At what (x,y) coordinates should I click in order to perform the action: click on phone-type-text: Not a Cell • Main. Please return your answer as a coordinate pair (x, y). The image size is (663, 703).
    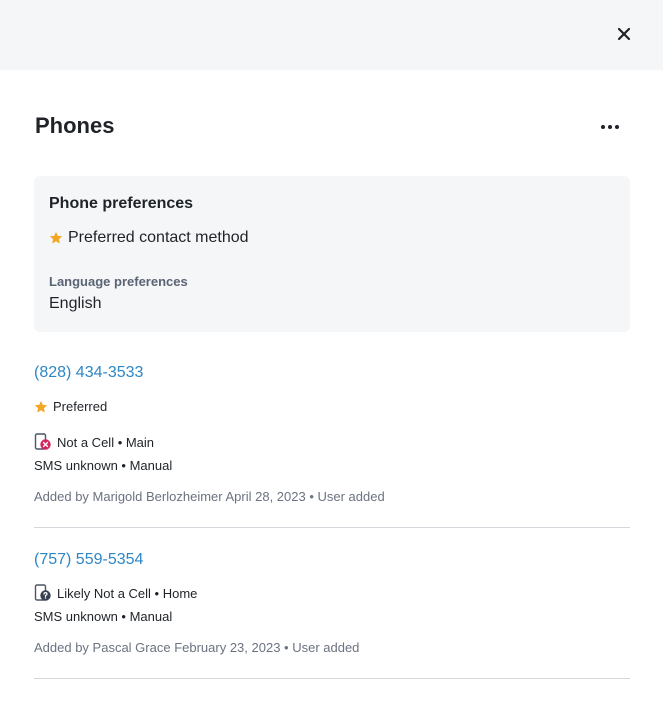
    Looking at the image, I should click on (106, 442).